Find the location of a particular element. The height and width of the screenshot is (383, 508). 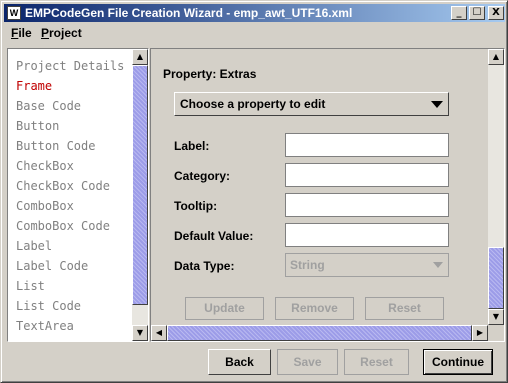

data-type-select: String is located at coordinates (367, 265).